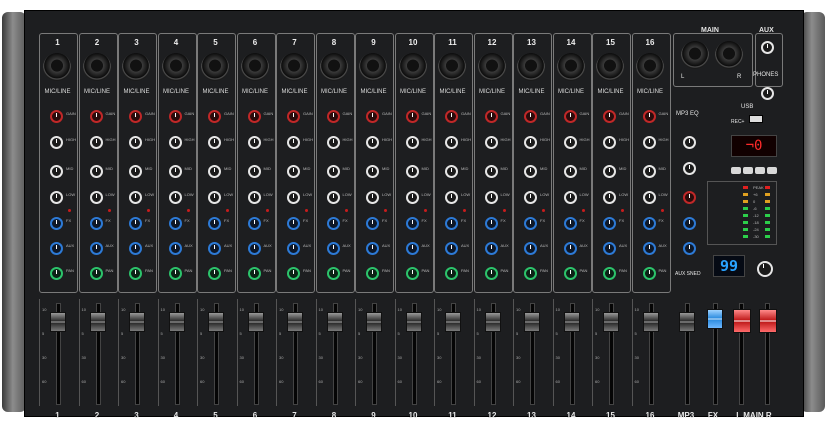 This screenshot has width=827, height=425. I want to click on phones-jack, so click(767, 93).